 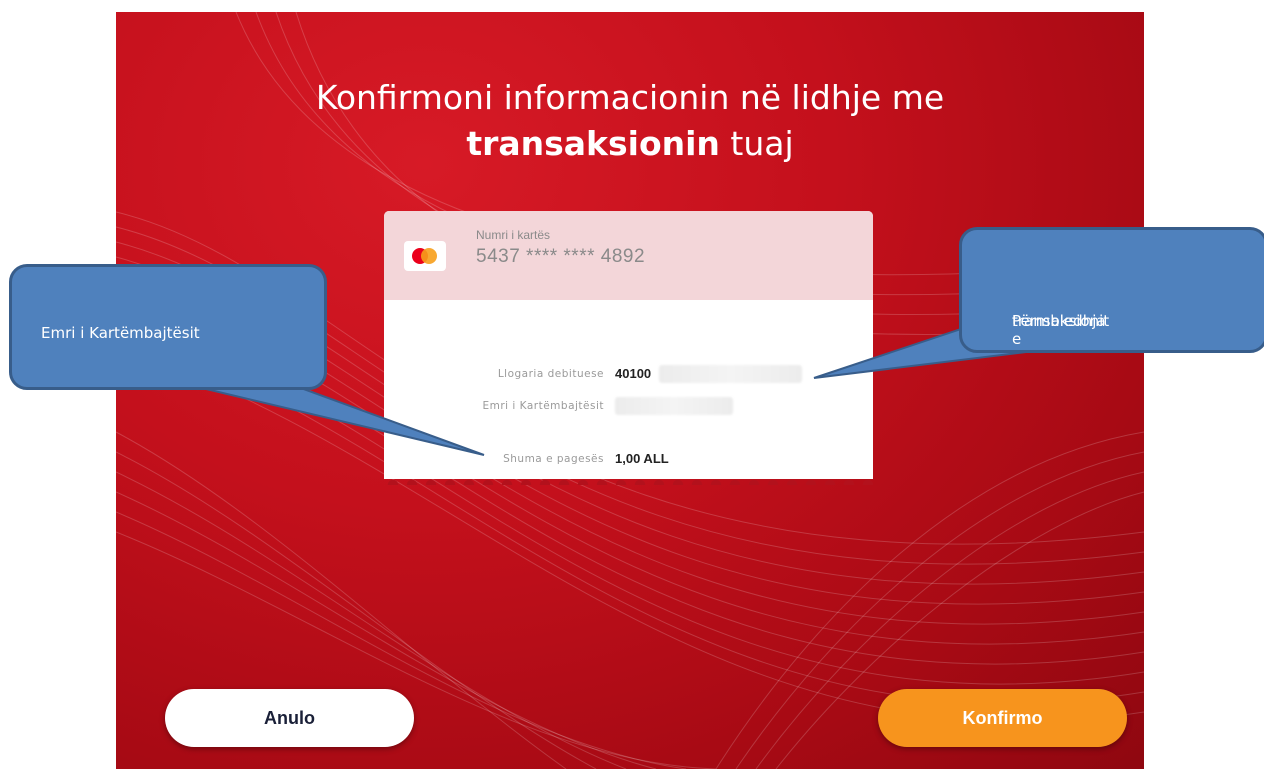 What do you see at coordinates (334, 419) in the screenshot?
I see `left-callout-pointer` at bounding box center [334, 419].